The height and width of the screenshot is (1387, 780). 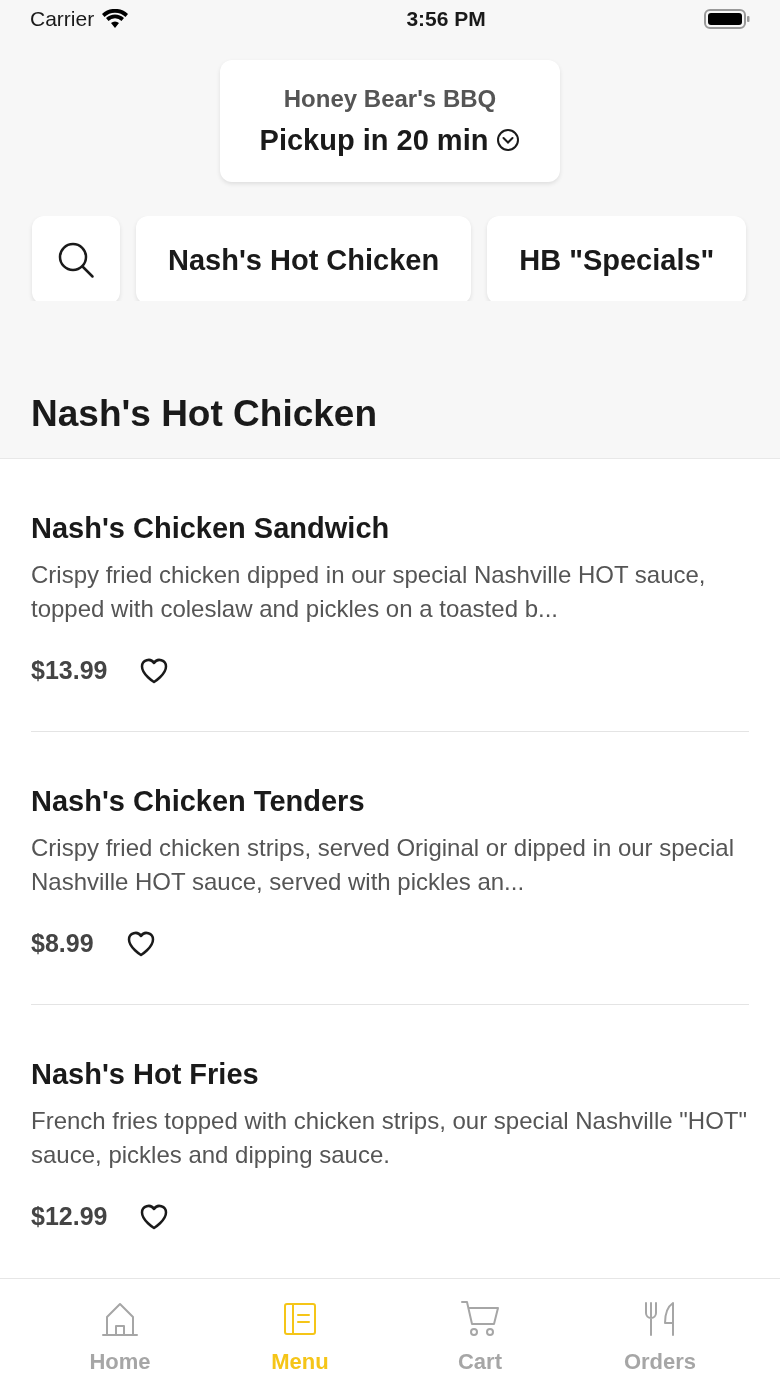 What do you see at coordinates (304, 258) in the screenshot?
I see `category-chip: Nash's Hot Chicken` at bounding box center [304, 258].